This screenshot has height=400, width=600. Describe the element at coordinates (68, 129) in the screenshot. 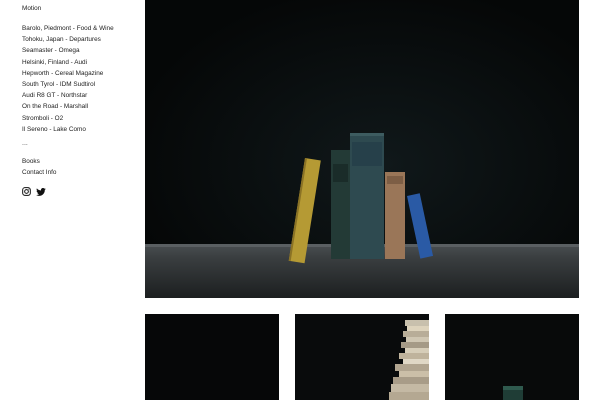

I see `project-link-il-sereno: Il Sereno - Lake Como` at that location.